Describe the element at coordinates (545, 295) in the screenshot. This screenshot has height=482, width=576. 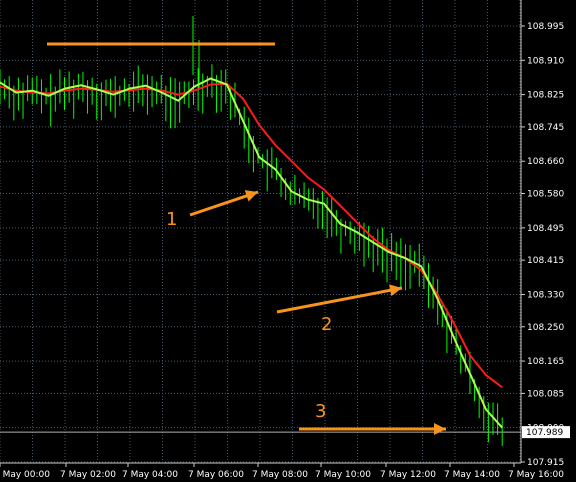
I see `y-tick-label: 108.330` at that location.